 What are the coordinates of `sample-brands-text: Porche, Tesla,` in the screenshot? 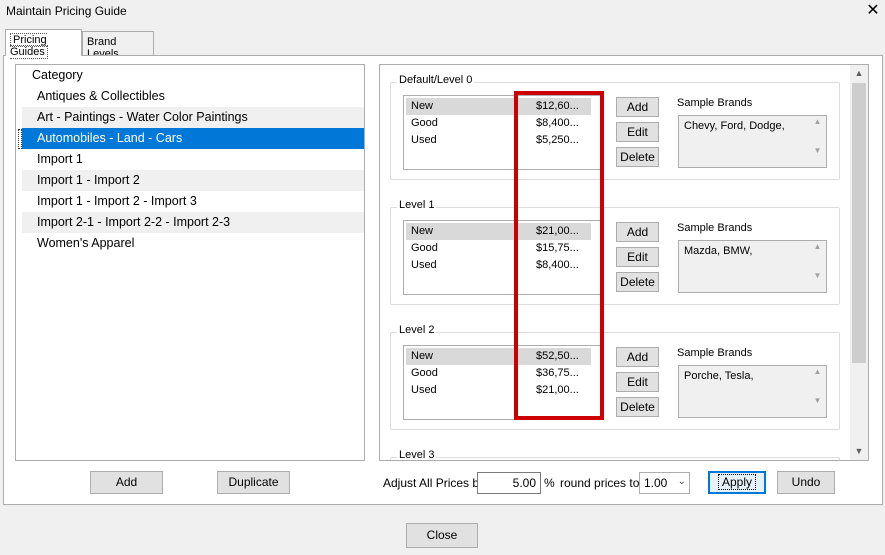 It's located at (719, 376).